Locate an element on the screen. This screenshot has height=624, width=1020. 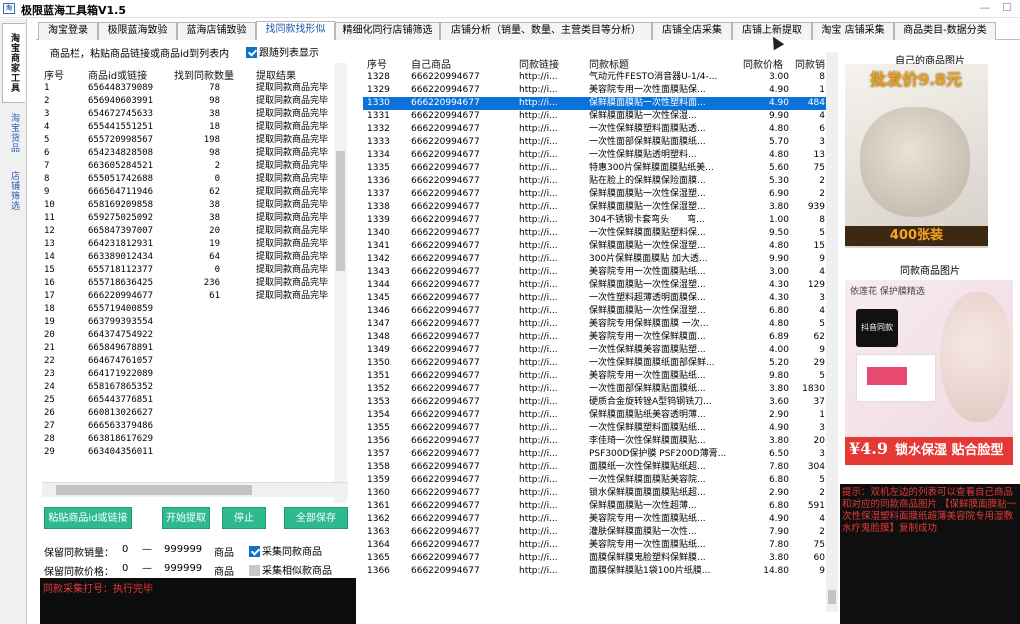
list-item: 6 654234828508 98 提取同款商品完毕 is located at coordinates (192, 153).